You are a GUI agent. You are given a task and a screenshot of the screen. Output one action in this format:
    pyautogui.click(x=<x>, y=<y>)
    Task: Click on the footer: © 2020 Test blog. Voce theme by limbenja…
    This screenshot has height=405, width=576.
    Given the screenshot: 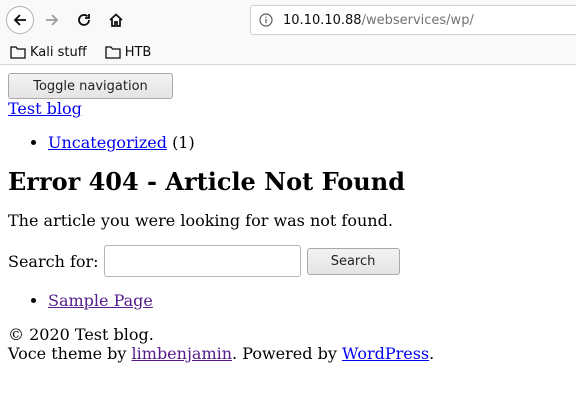 What is the action you would take?
    pyautogui.click(x=288, y=344)
    